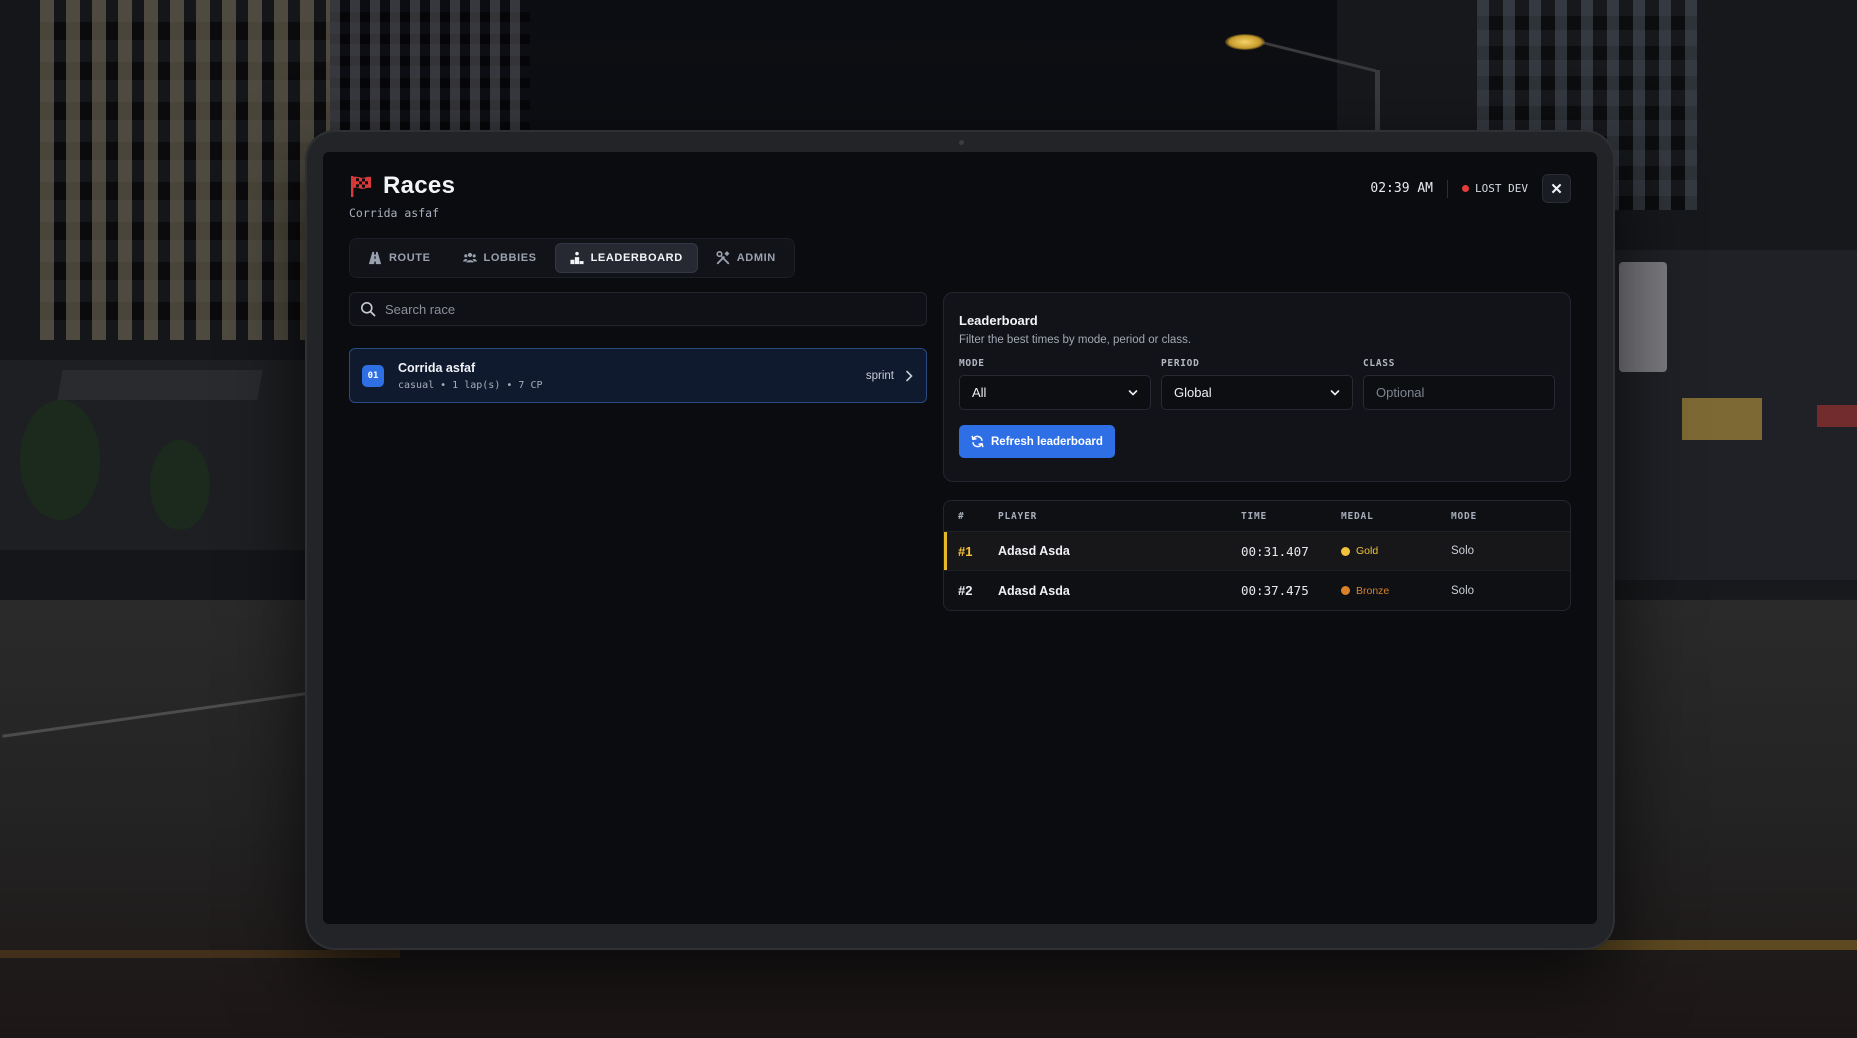  Describe the element at coordinates (1275, 590) in the screenshot. I see `time-cell: 00:37.475` at that location.